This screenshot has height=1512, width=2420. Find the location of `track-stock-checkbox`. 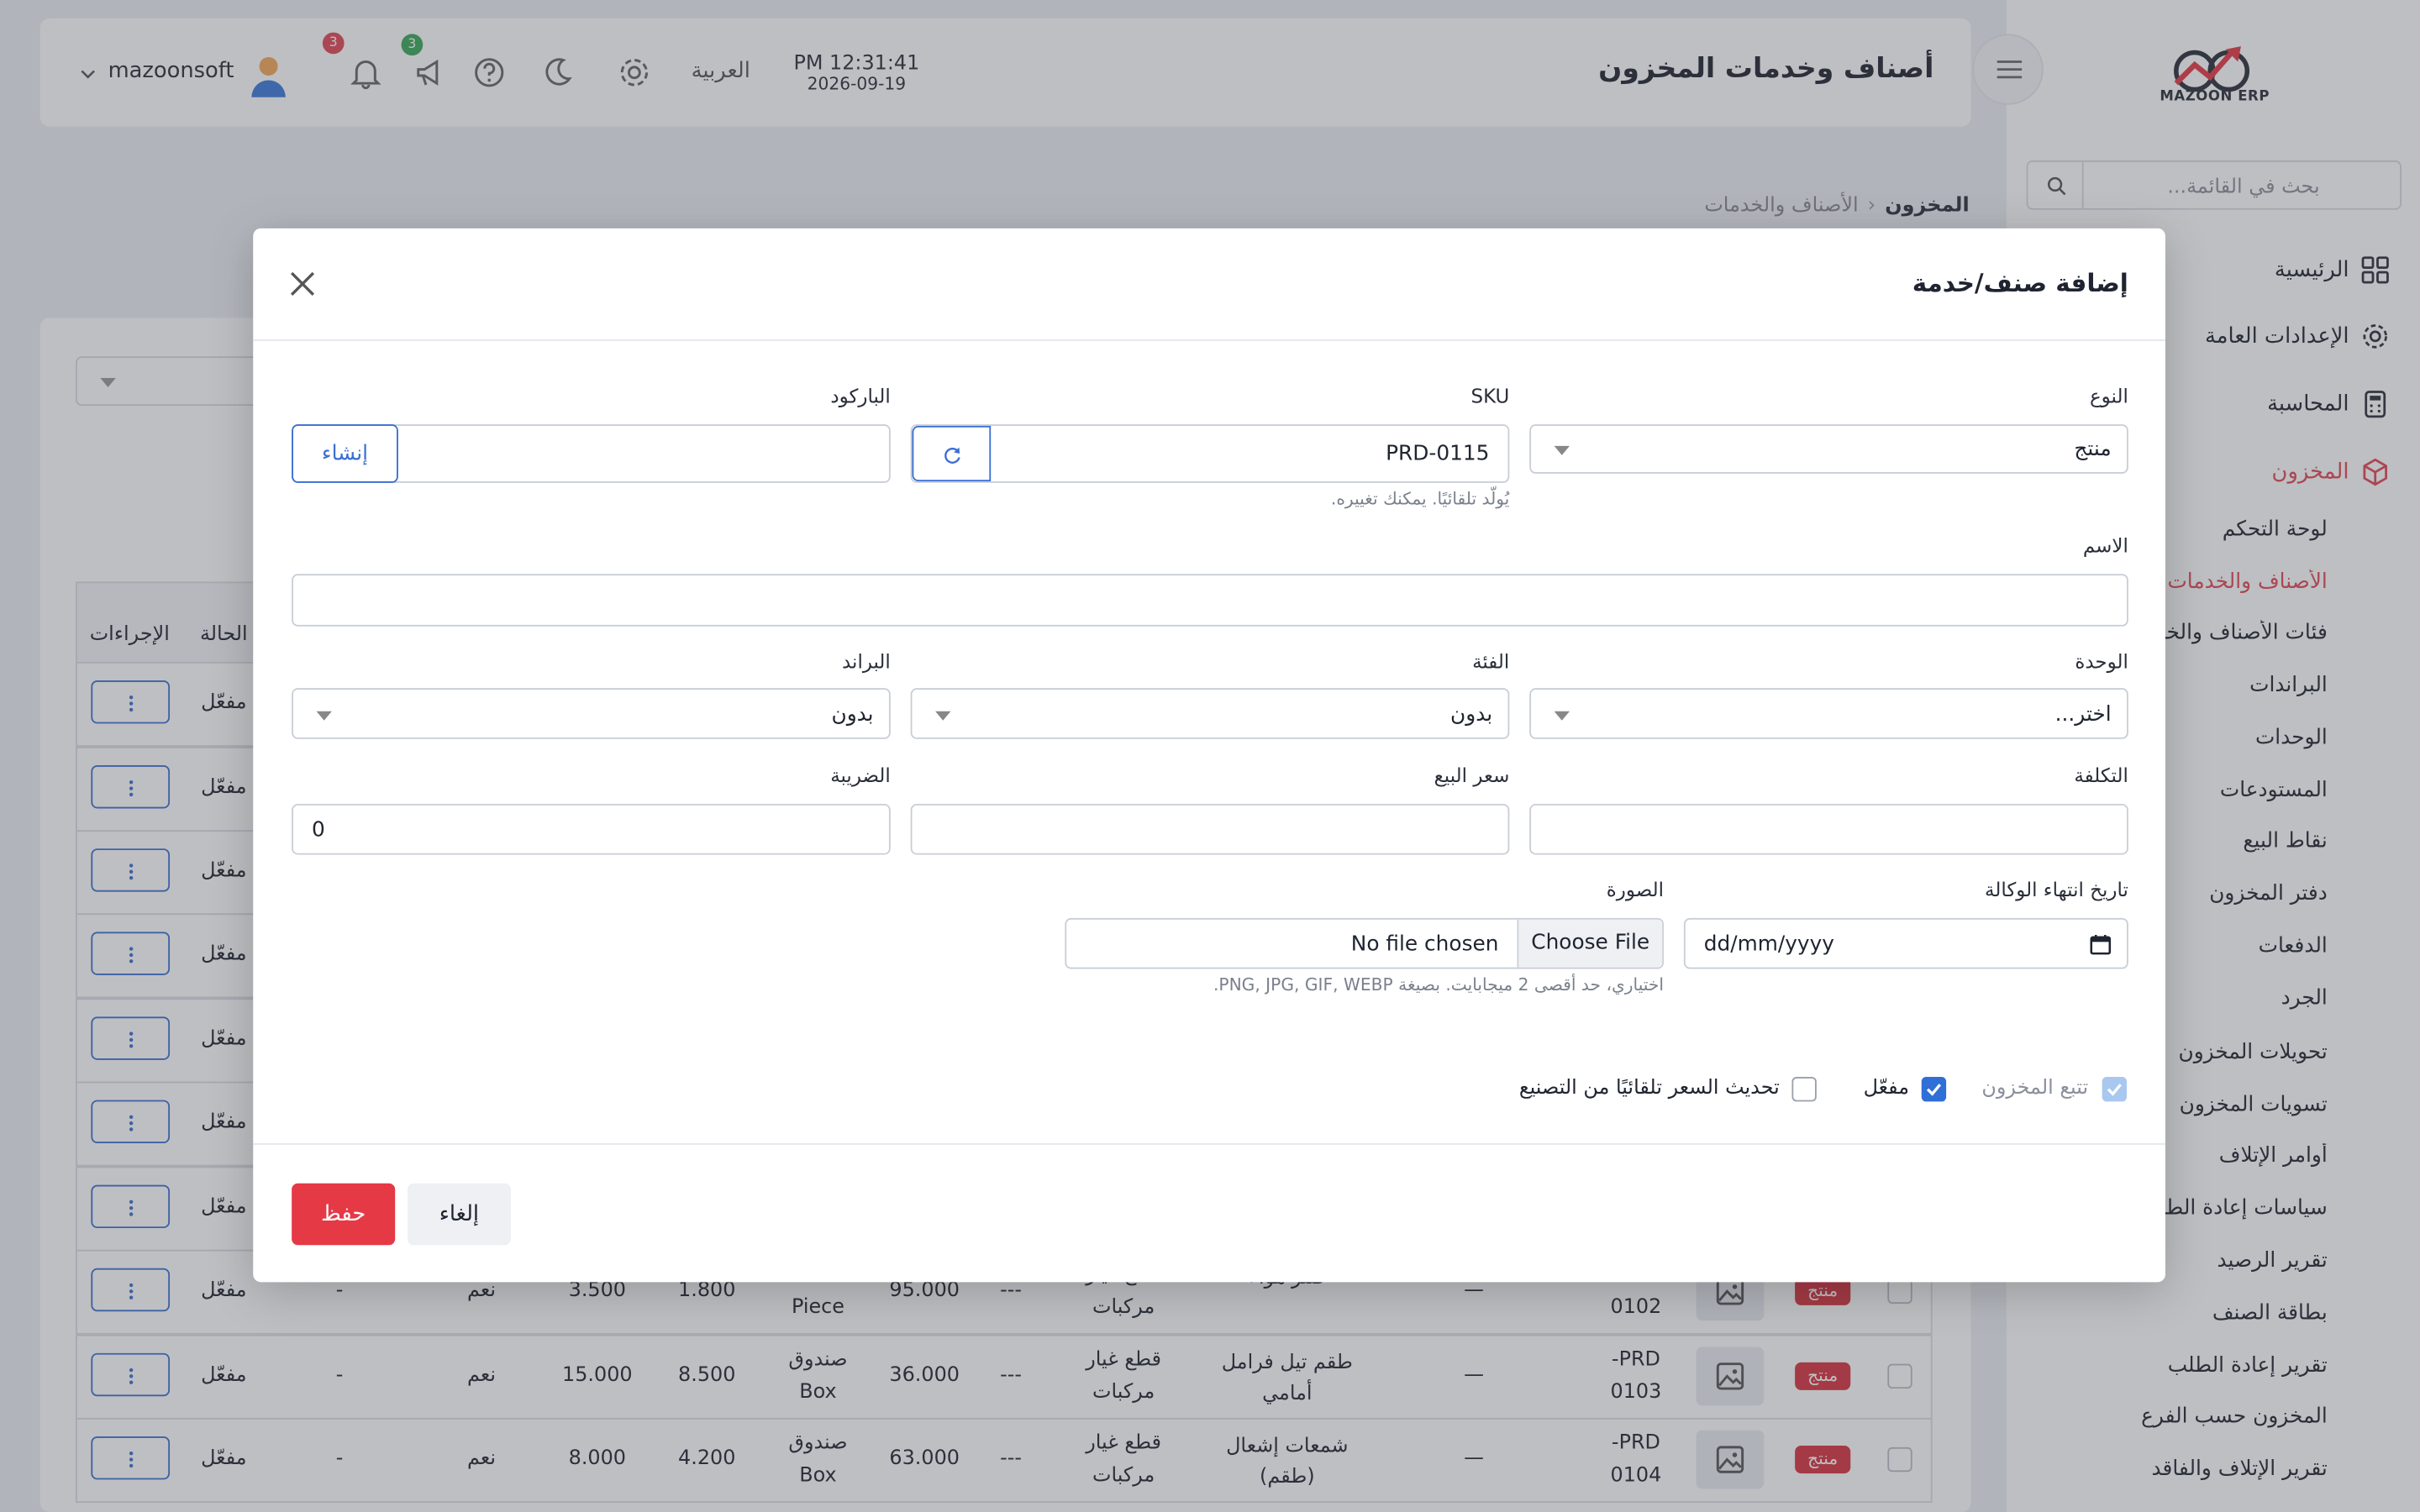

track-stock-checkbox is located at coordinates (2115, 1089).